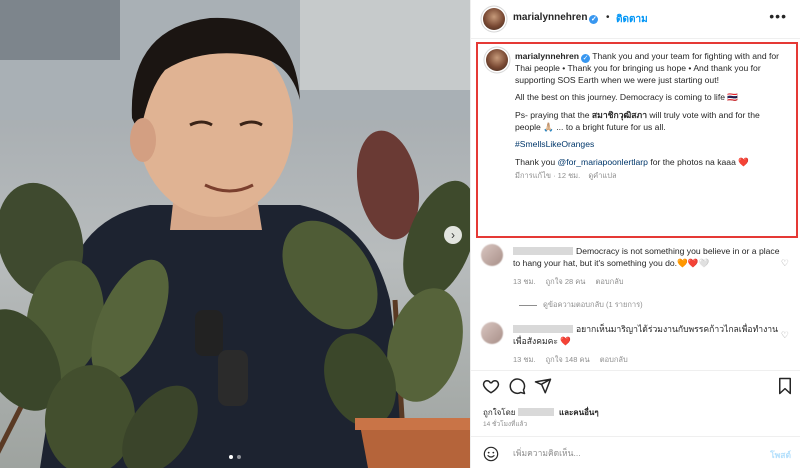 The image size is (800, 469). What do you see at coordinates (566, 281) in the screenshot?
I see `comment-likes: ถูกใจ 28 คน` at bounding box center [566, 281].